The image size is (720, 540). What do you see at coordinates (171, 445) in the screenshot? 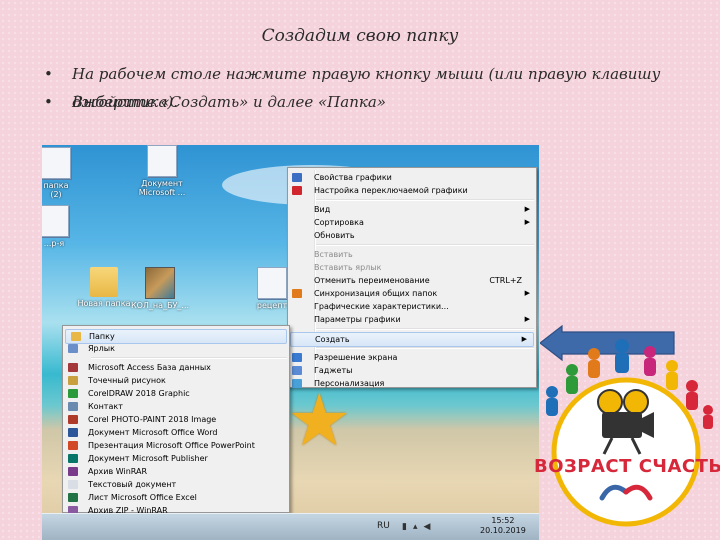
I see `menu-item-label: Презентация Microsoft Office PowerPoint` at bounding box center [171, 445].